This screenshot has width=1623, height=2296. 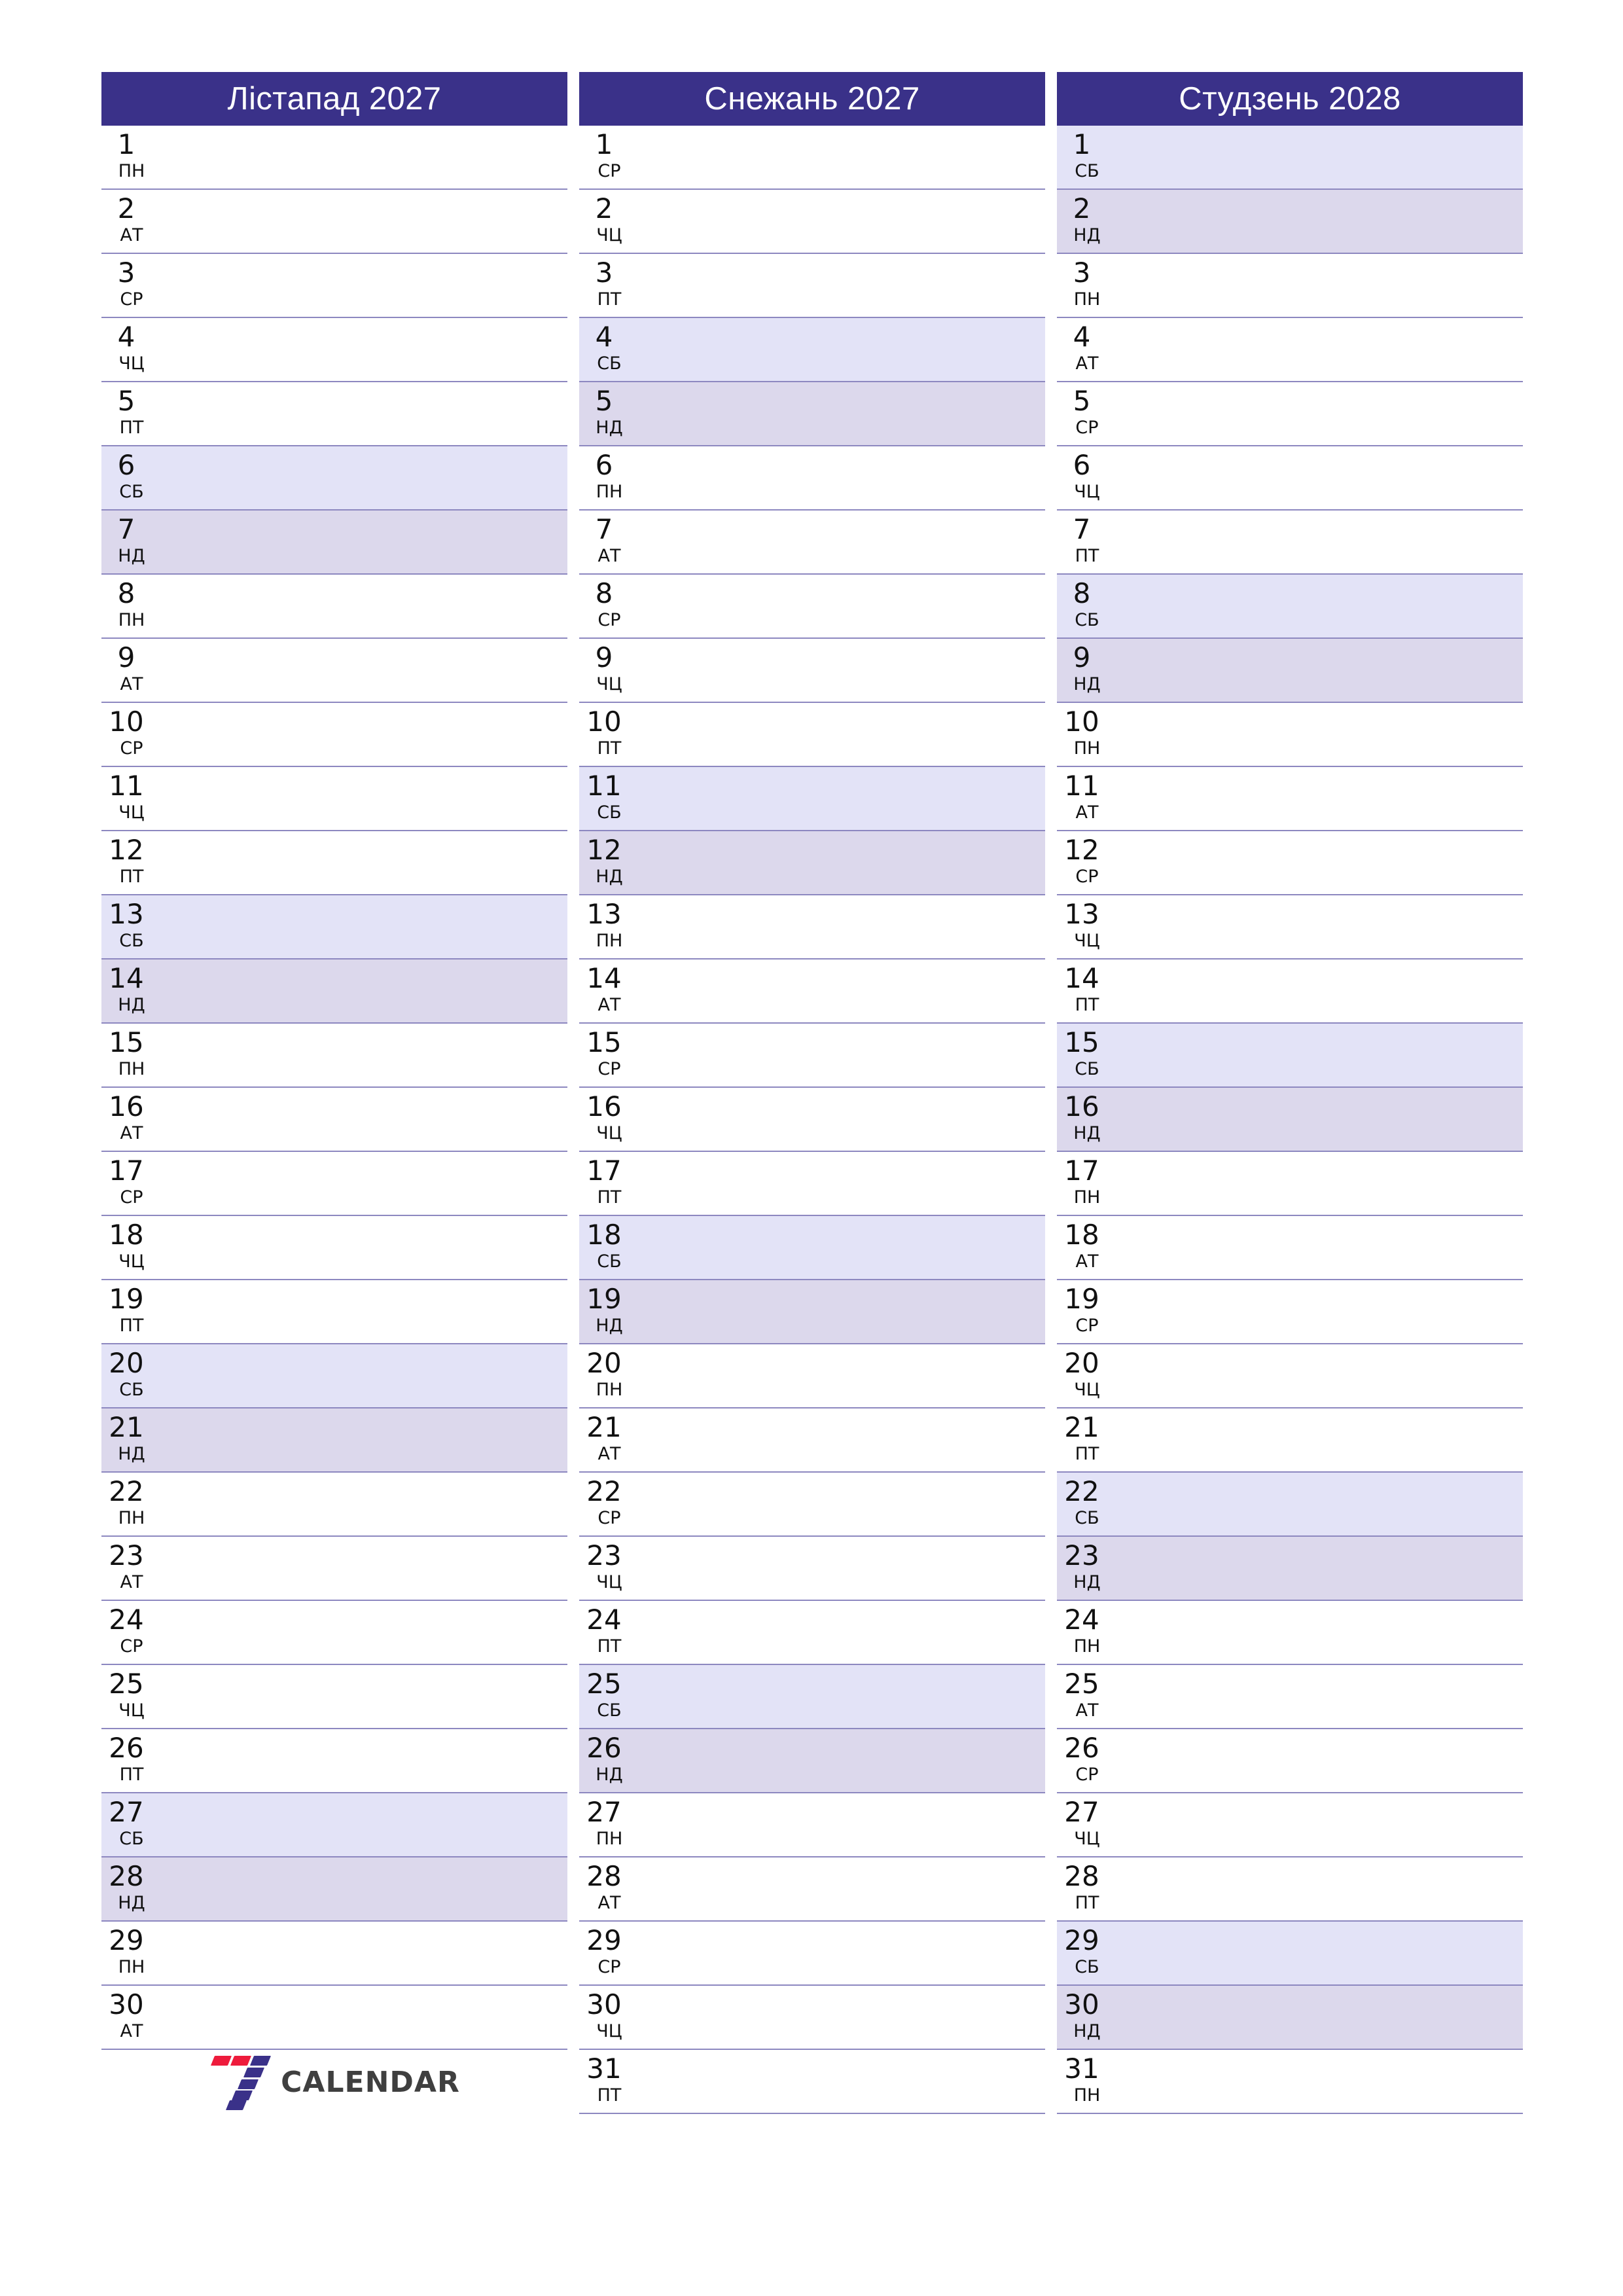 What do you see at coordinates (1290, 1889) in the screenshot?
I see `day-row: 28 ПТ` at bounding box center [1290, 1889].